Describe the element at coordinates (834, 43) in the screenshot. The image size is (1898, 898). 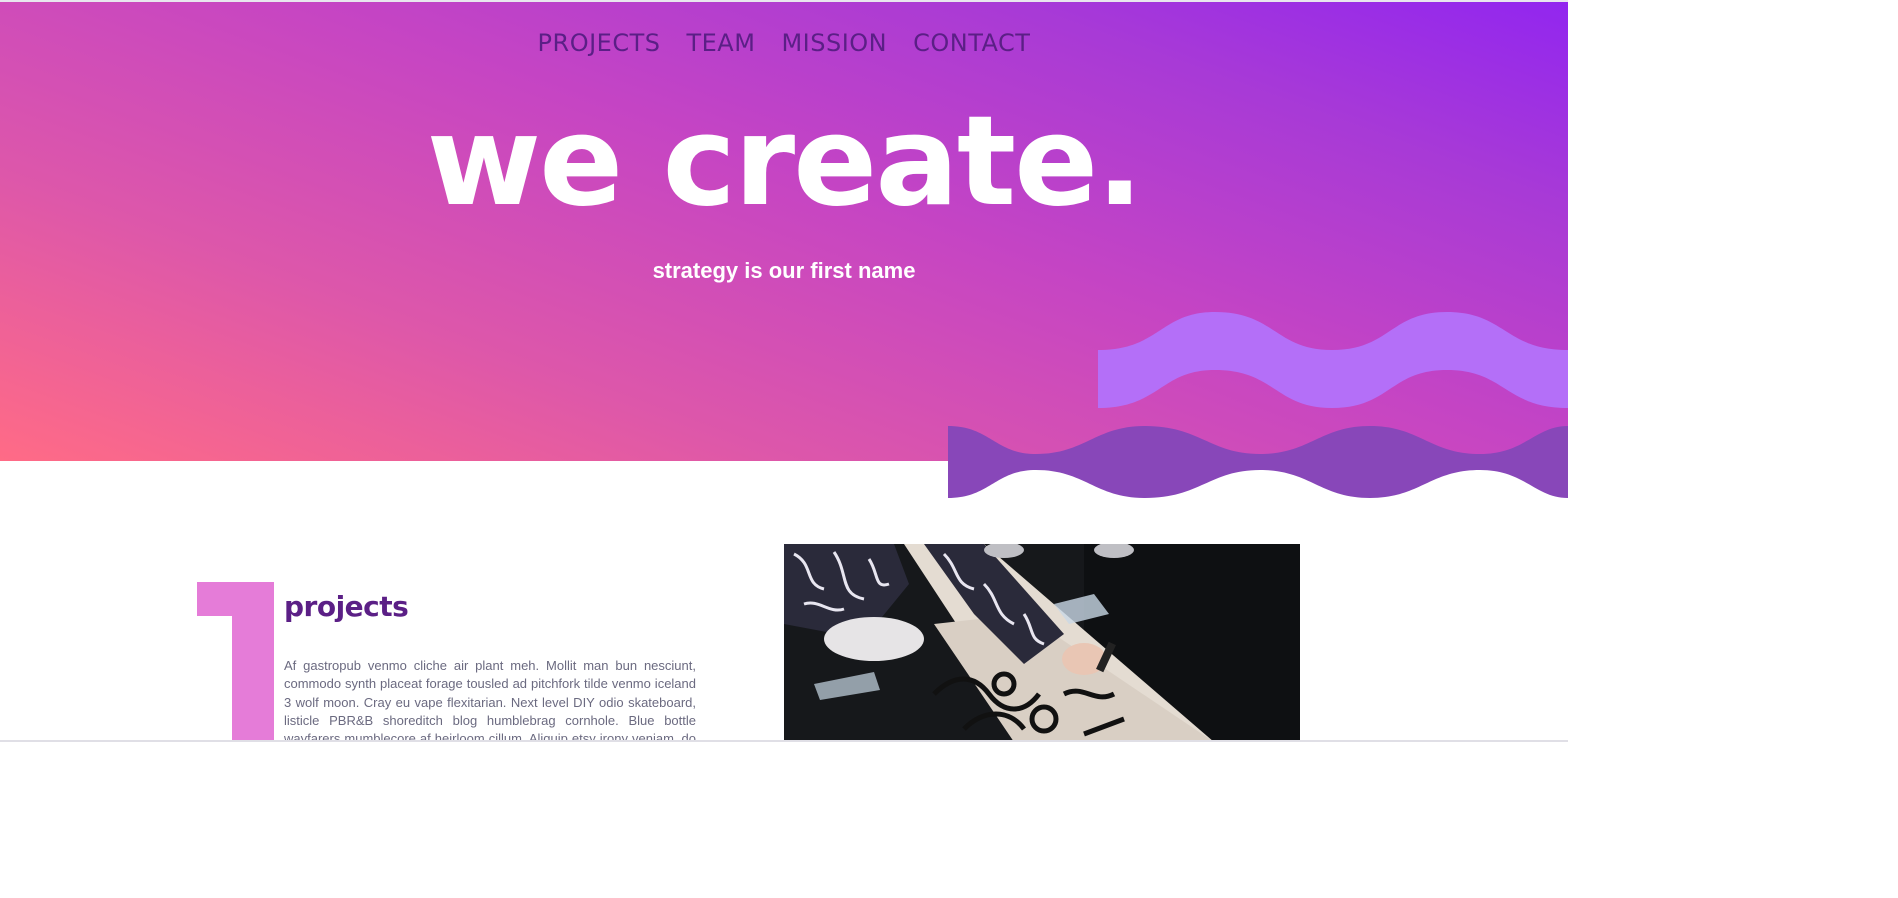
I see `nav-link-mission: MISSION` at that location.